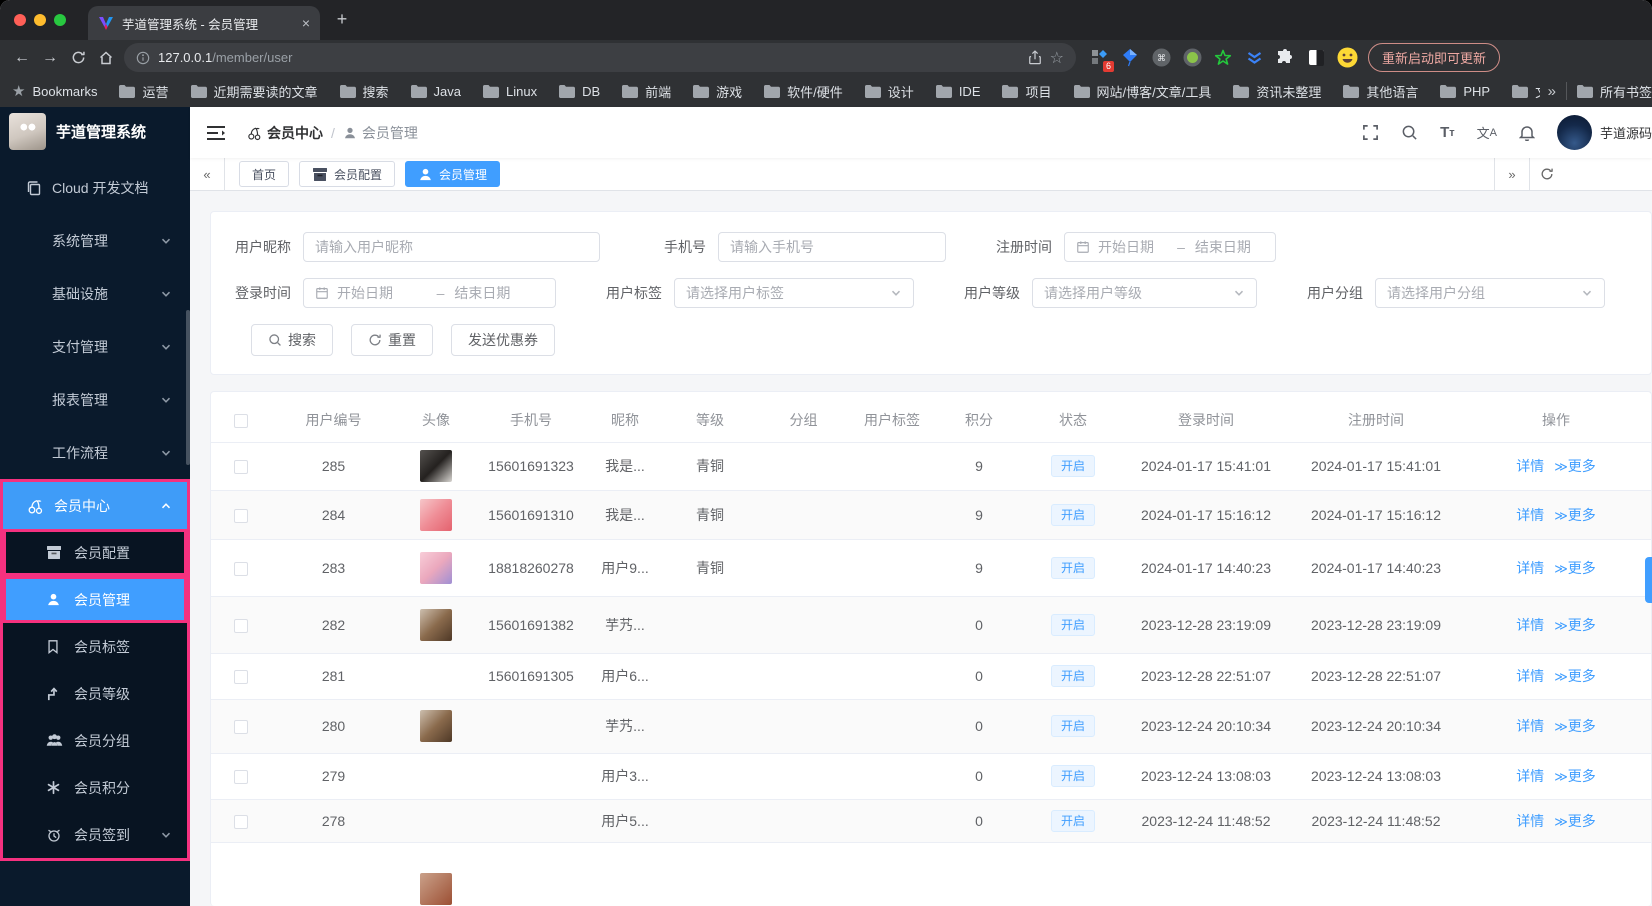 The height and width of the screenshot is (906, 1652). What do you see at coordinates (1285, 58) in the screenshot?
I see `puzzle-extensions-icon` at bounding box center [1285, 58].